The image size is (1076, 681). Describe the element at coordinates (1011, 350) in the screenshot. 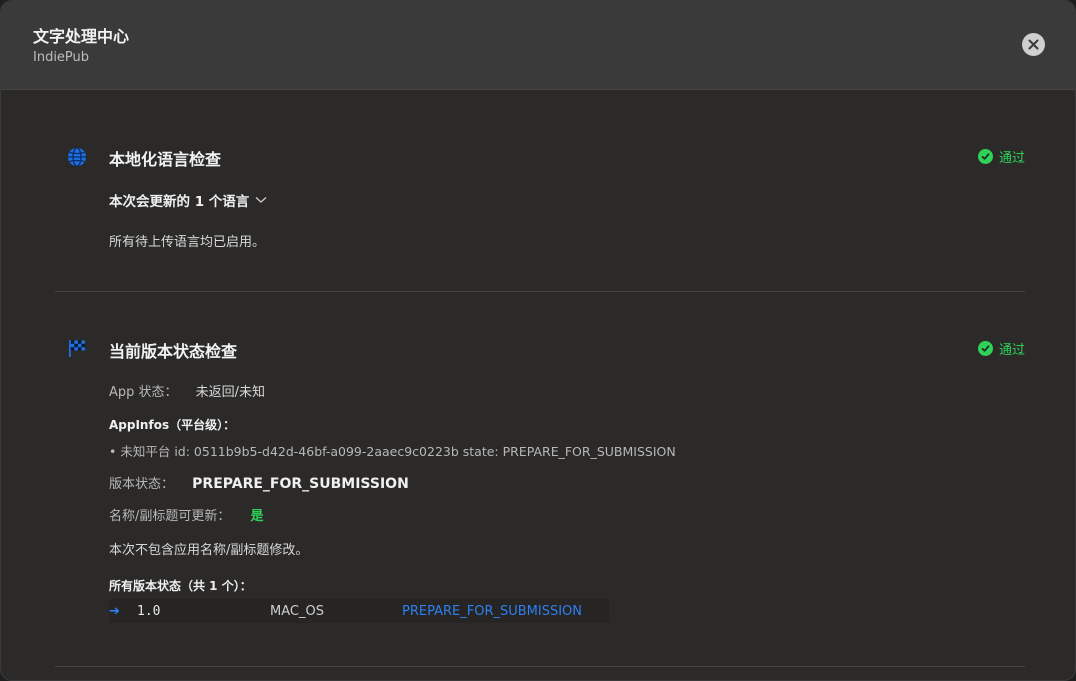

I see `version-check-status-label: 通过` at that location.